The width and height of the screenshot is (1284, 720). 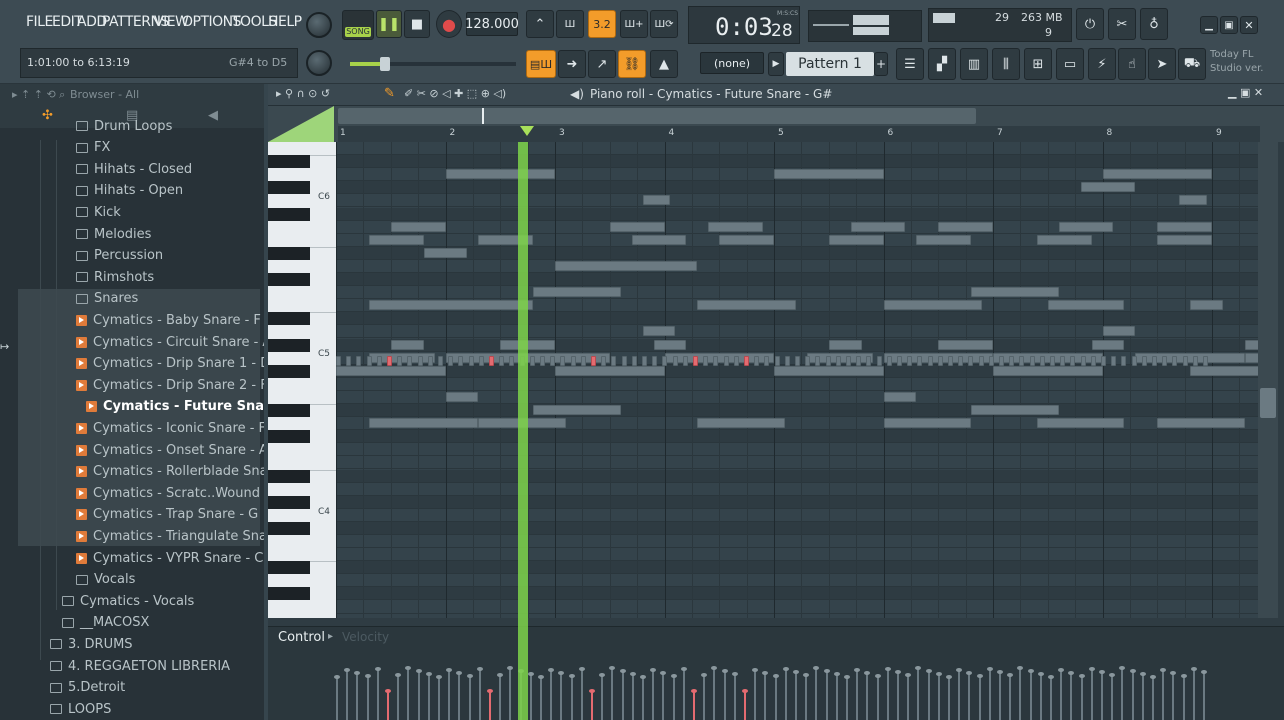 What do you see at coordinates (115, 277) in the screenshot?
I see `browser-folder: Rimshots` at bounding box center [115, 277].